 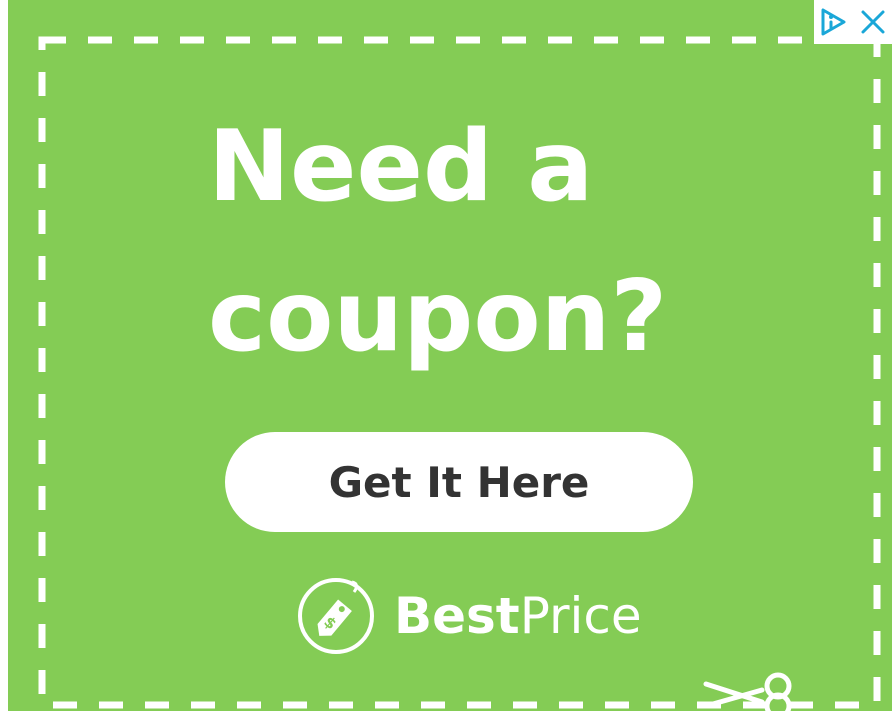 What do you see at coordinates (747, 691) in the screenshot?
I see `scissors-icon` at bounding box center [747, 691].